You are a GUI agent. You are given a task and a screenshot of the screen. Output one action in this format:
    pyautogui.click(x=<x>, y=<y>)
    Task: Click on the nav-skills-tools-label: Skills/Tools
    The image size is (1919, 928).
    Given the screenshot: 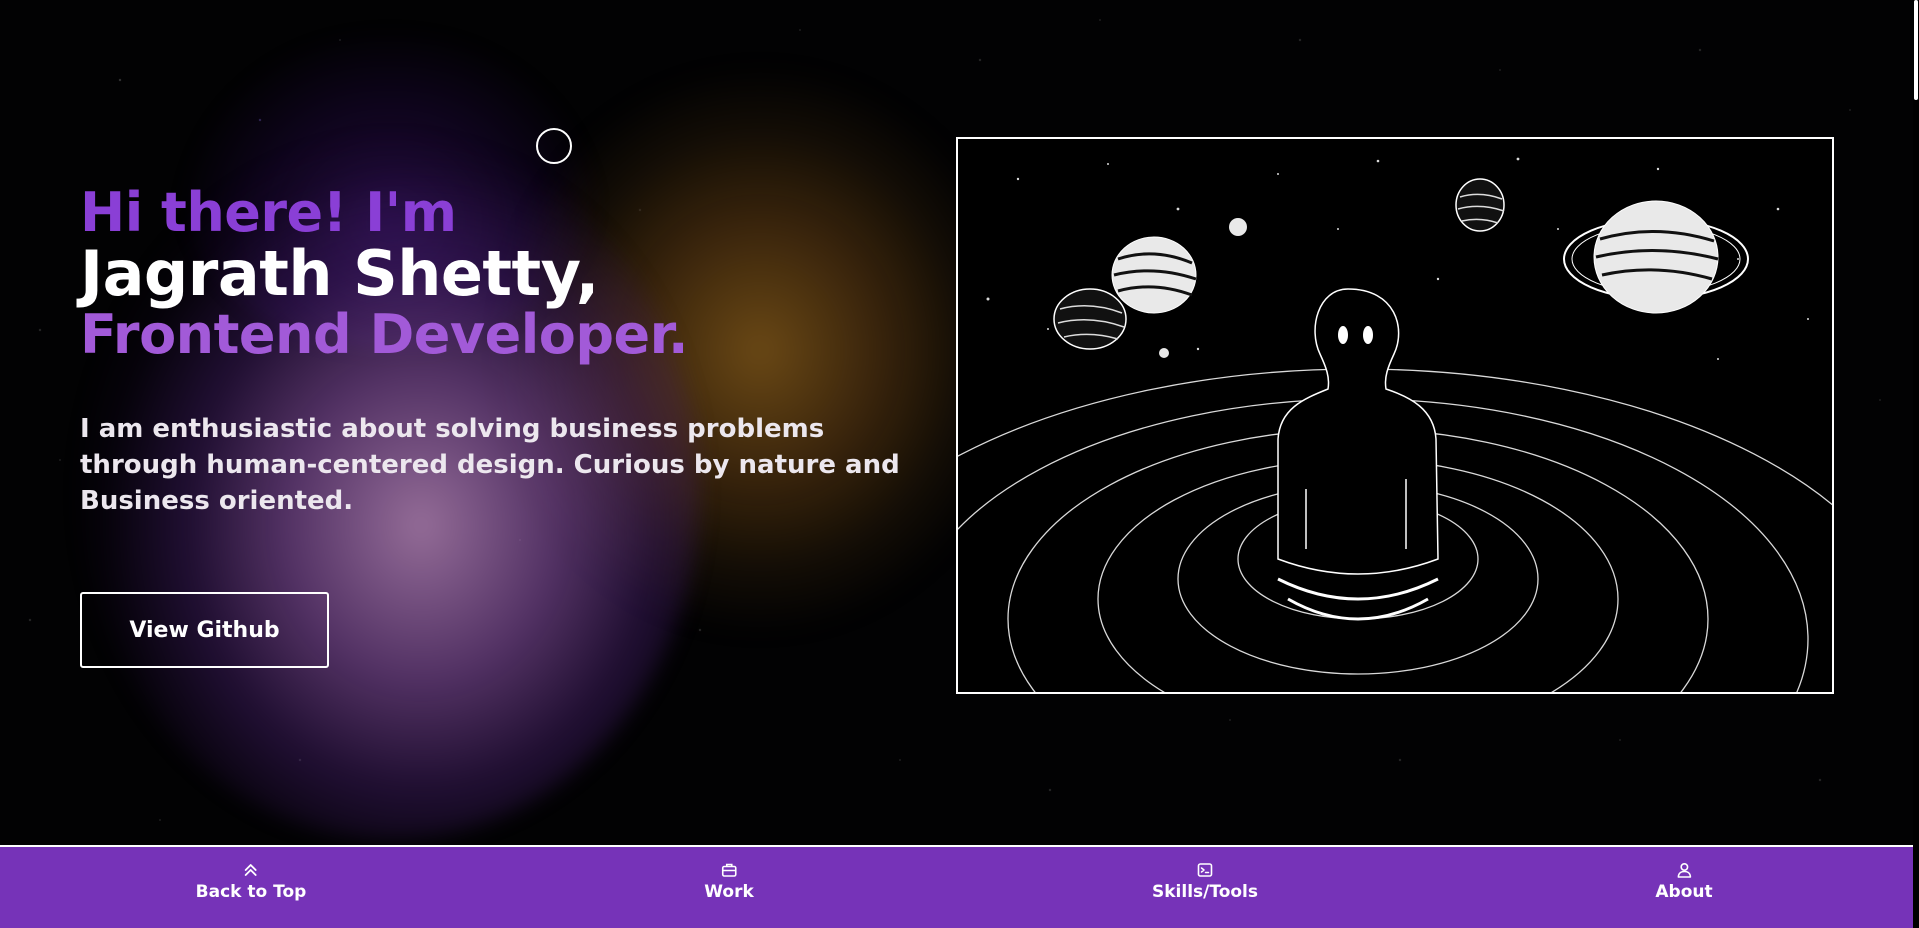 What is the action you would take?
    pyautogui.click(x=1205, y=892)
    